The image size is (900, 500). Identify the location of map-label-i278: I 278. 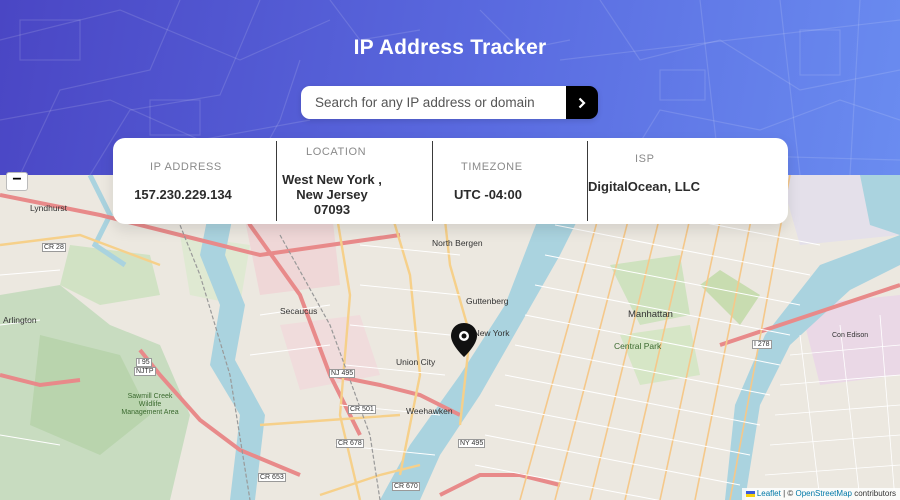
(762, 344).